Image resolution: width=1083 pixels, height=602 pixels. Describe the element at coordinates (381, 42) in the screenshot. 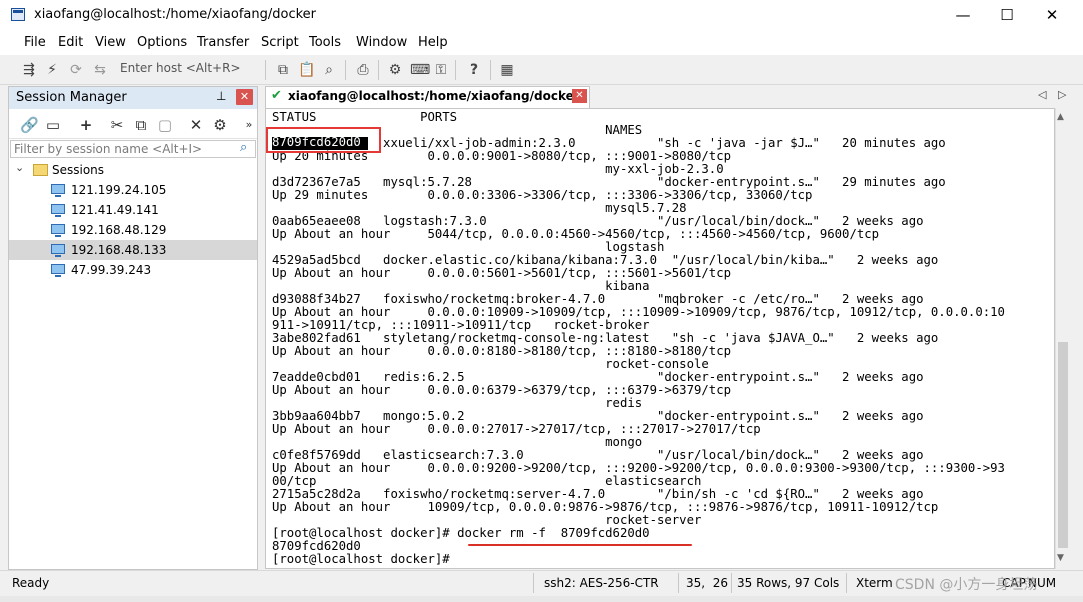

I see `menu-window: Window` at that location.